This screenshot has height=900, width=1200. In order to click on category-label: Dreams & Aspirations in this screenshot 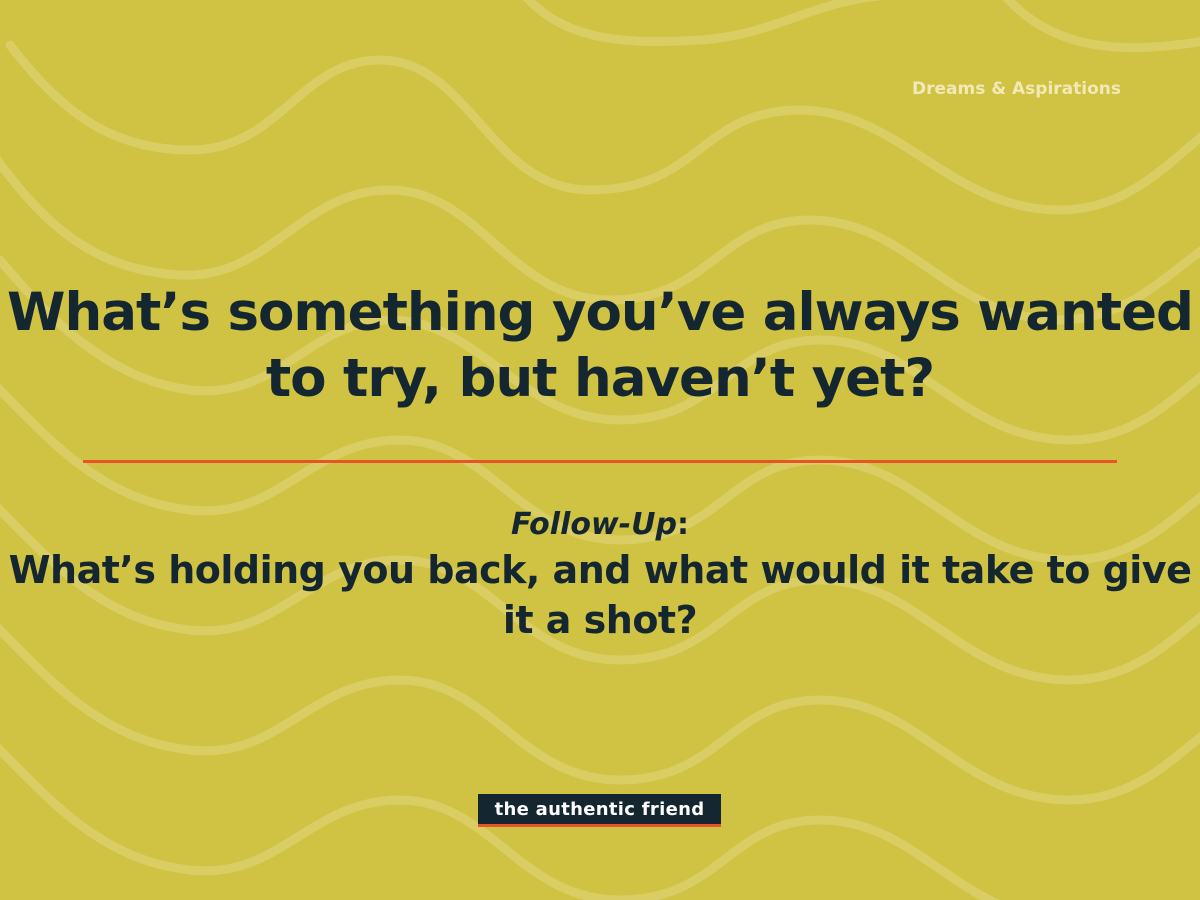, I will do `click(1016, 89)`.